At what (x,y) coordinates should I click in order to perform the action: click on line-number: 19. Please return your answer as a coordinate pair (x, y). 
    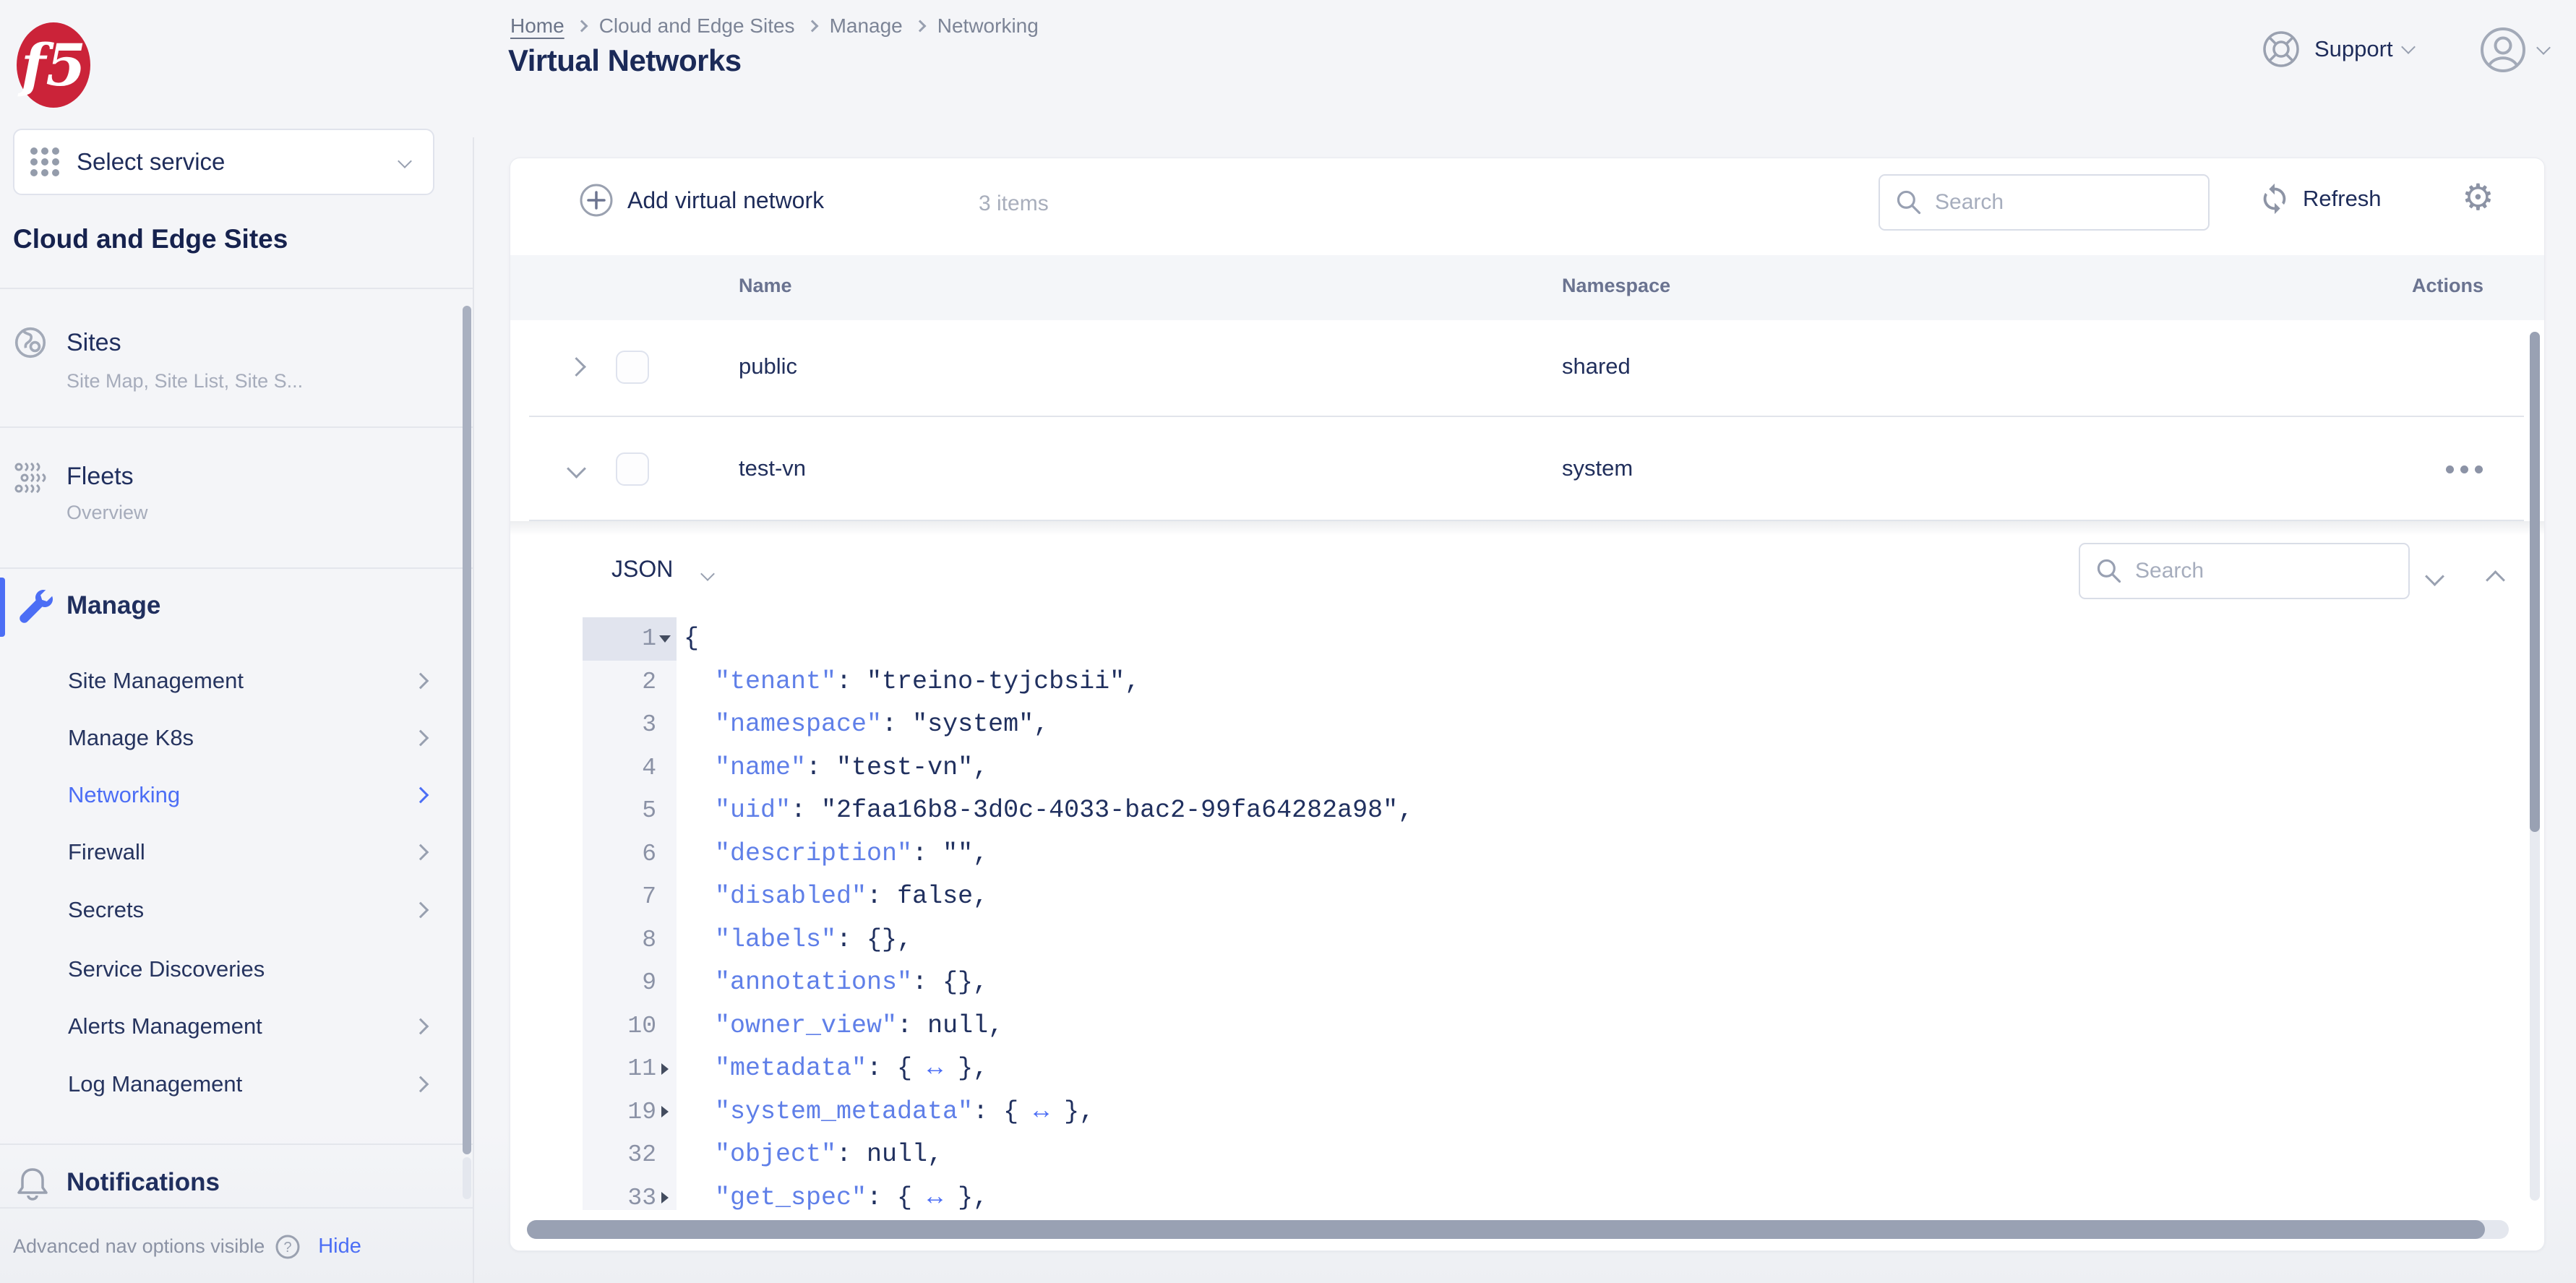
    Looking at the image, I should click on (642, 1111).